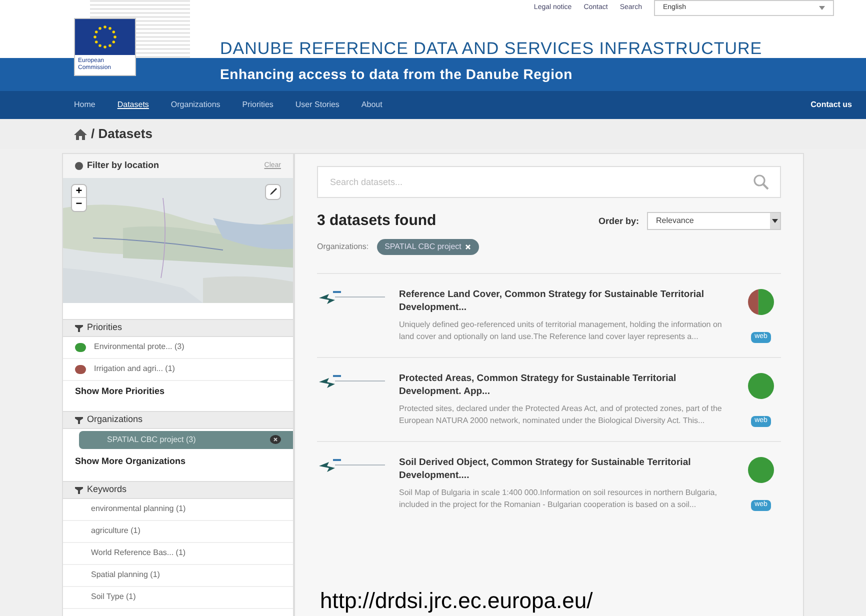 This screenshot has height=616, width=866. What do you see at coordinates (491, 49) in the screenshot?
I see `site-title: DANUBE REFERENCE DATA AND SERVICES INFRASTRUCTURE` at bounding box center [491, 49].